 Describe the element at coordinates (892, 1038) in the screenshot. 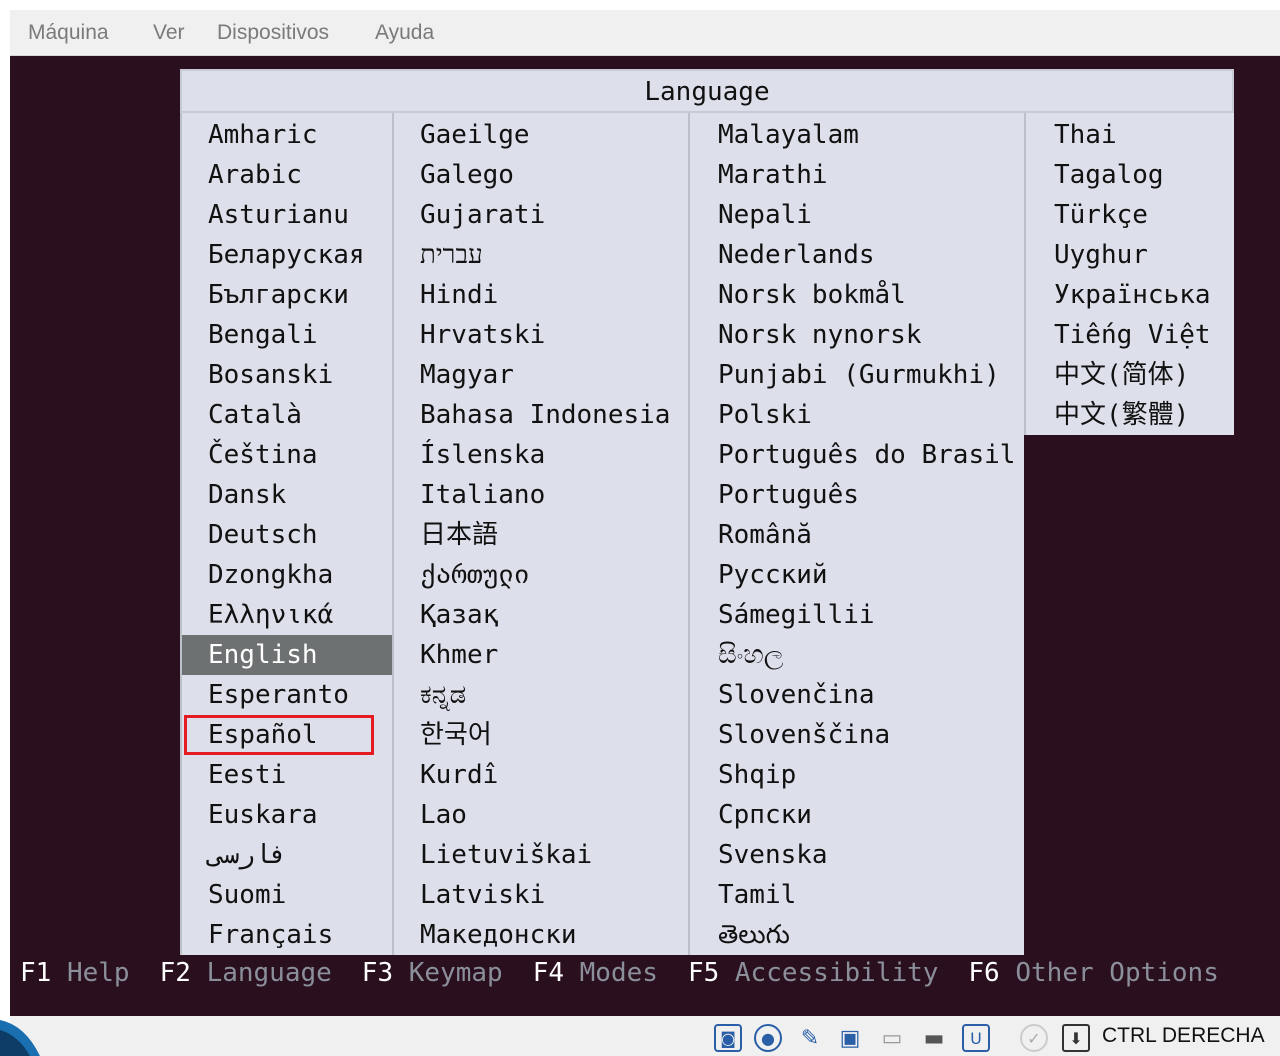

I see `shared-folder-icon: ▭` at that location.